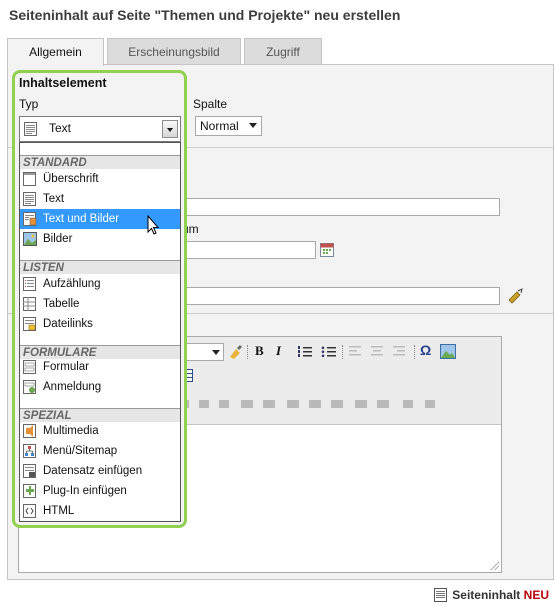  What do you see at coordinates (55, 52) in the screenshot?
I see `tab-allgemein: Allgemein` at bounding box center [55, 52].